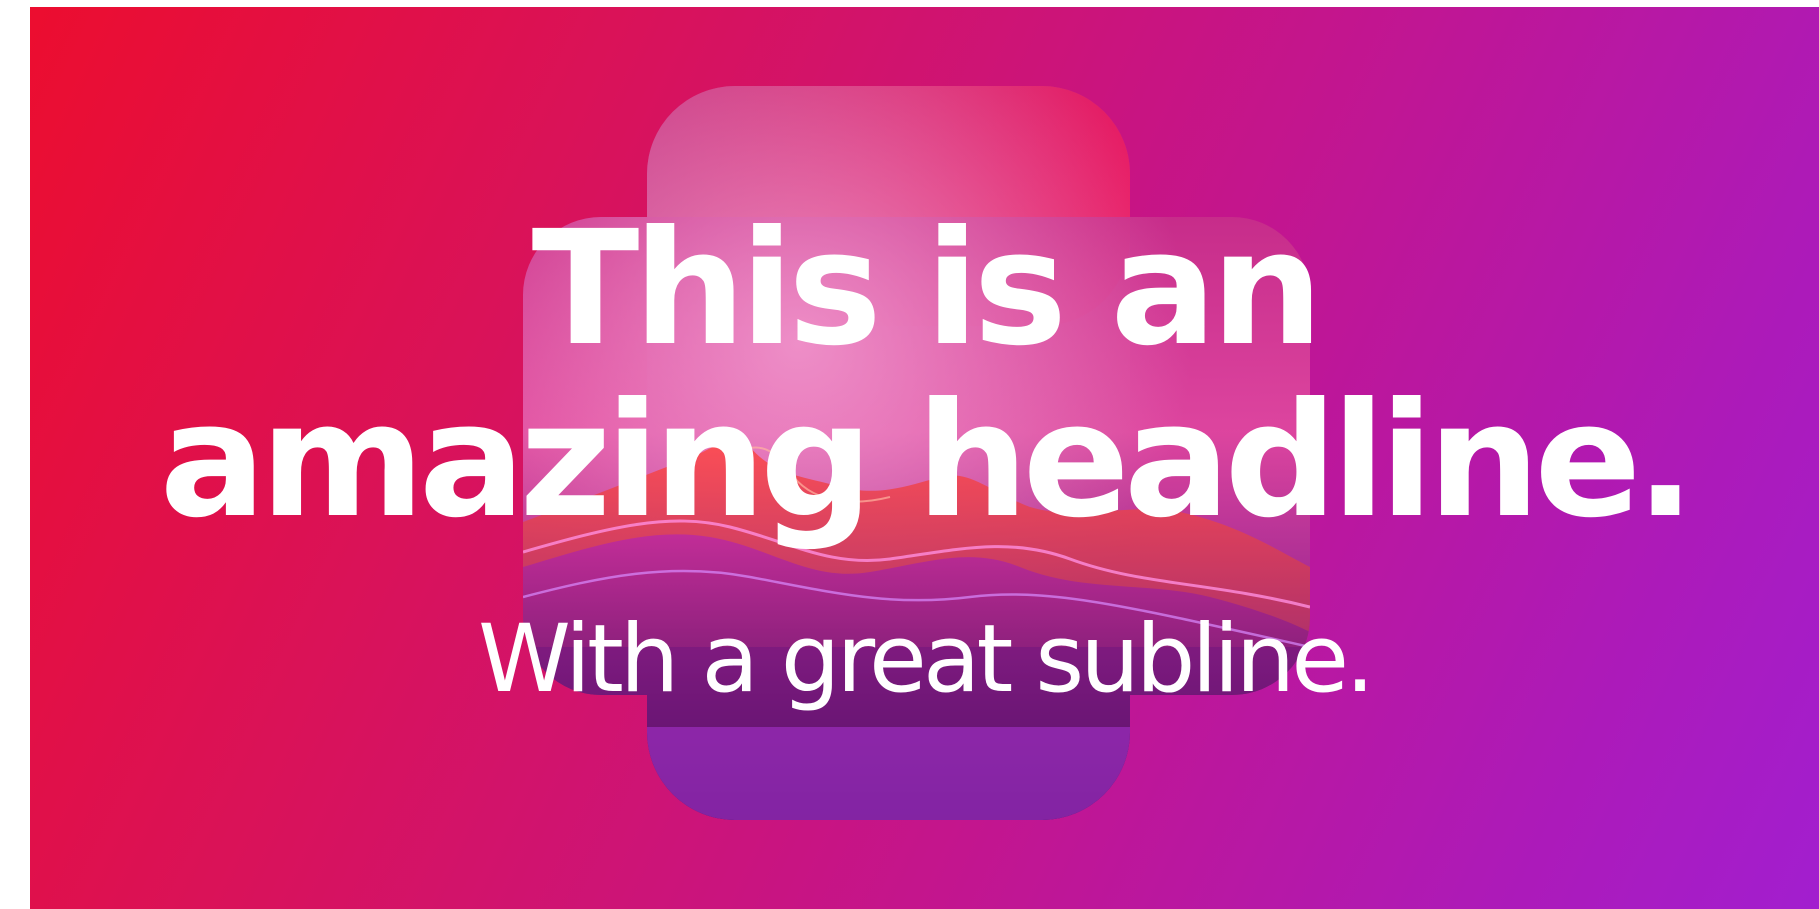 The image size is (1819, 909). Describe the element at coordinates (926, 659) in the screenshot. I see `subline: With a great subline.` at that location.